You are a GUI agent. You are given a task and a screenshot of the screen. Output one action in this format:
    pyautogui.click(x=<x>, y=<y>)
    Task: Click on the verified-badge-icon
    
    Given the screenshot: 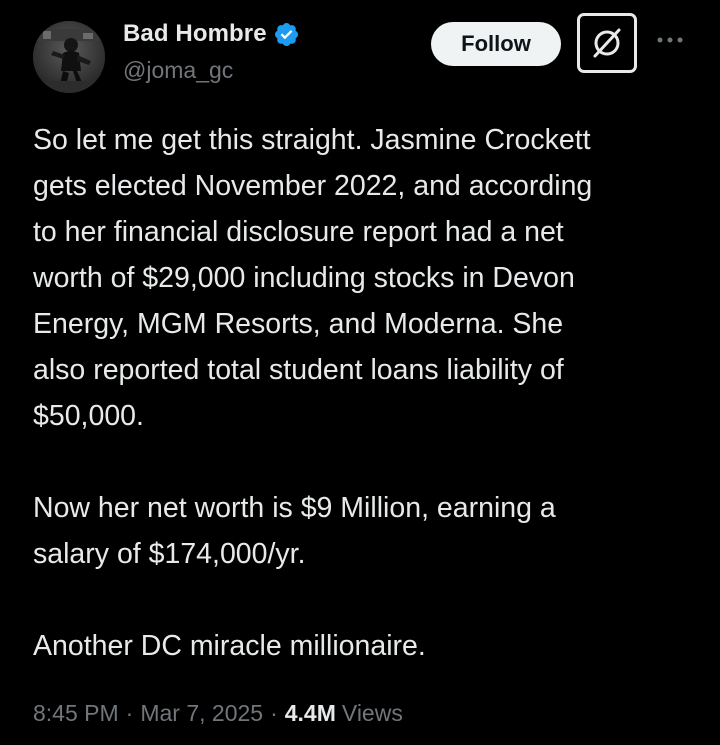 What is the action you would take?
    pyautogui.click(x=286, y=34)
    